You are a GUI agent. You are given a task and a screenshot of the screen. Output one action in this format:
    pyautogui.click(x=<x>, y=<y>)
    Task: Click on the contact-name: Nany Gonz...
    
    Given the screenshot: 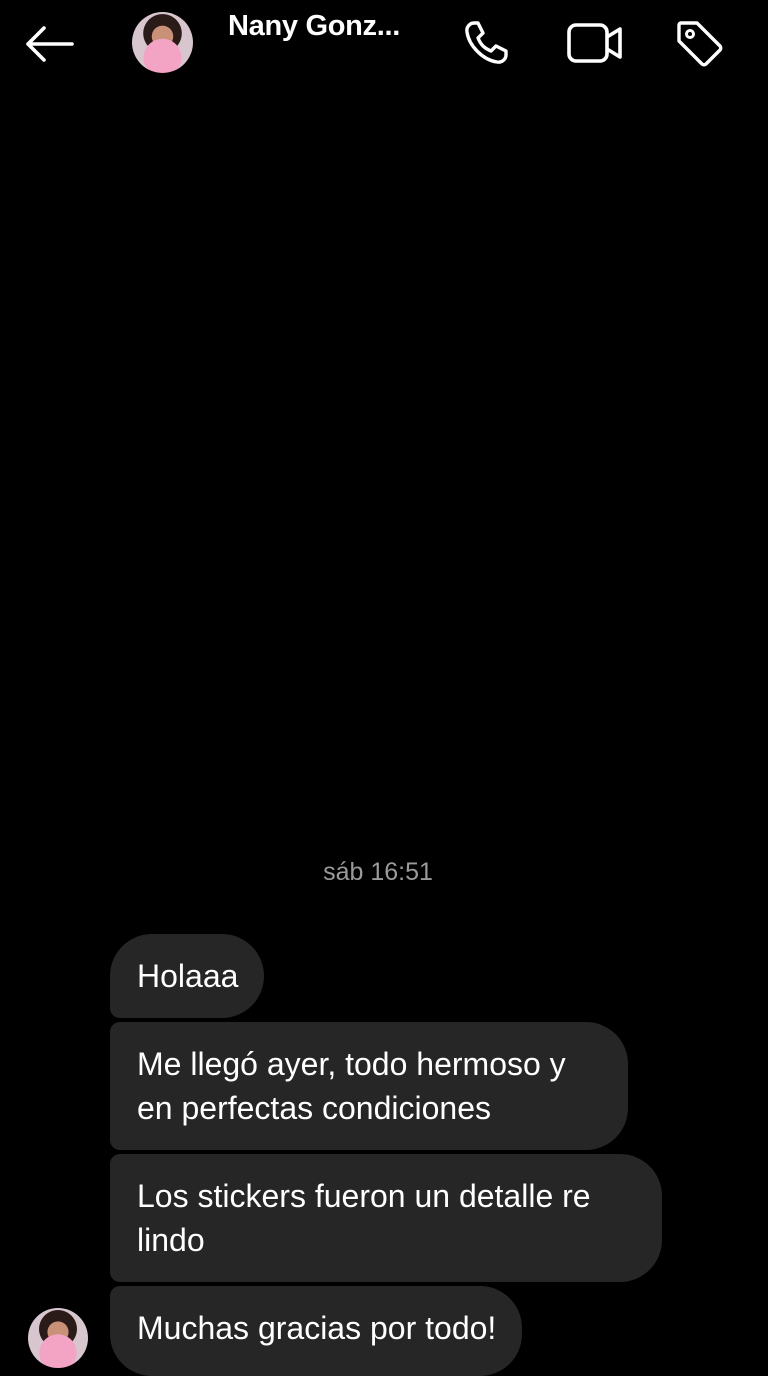 What is the action you would take?
    pyautogui.click(x=314, y=26)
    